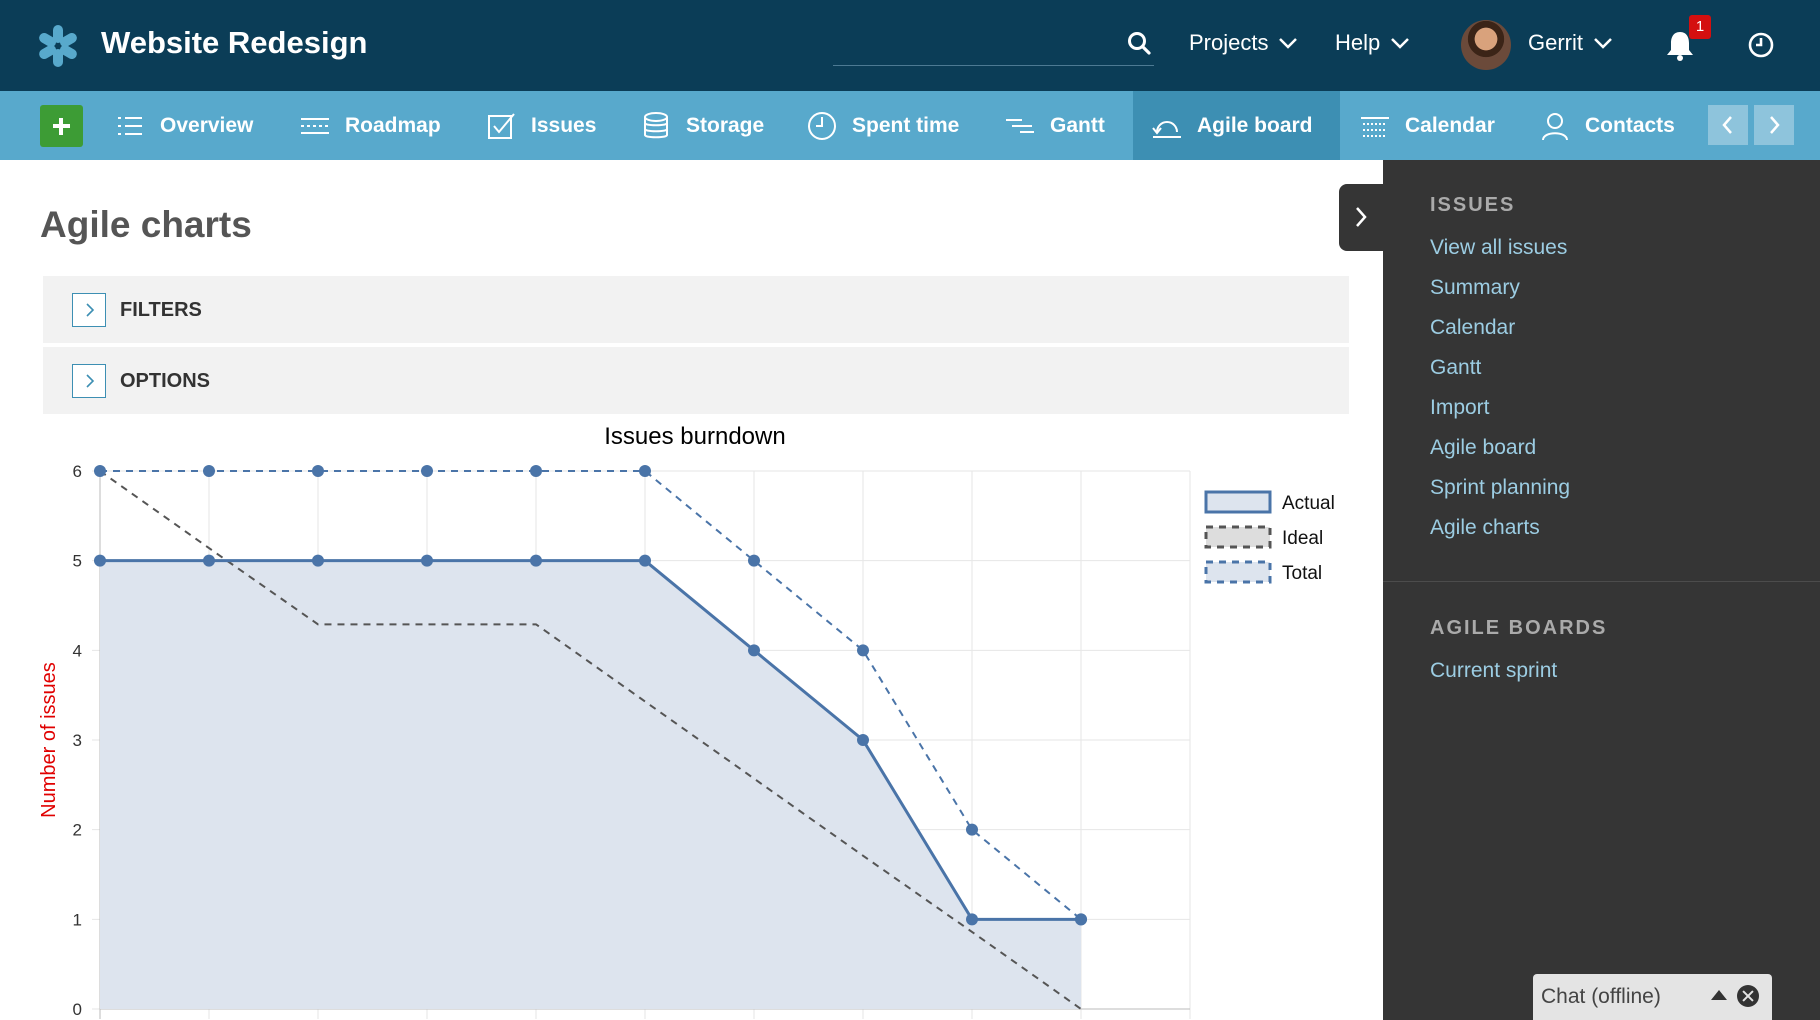 The image size is (1820, 1020). I want to click on tab-overview: Overview, so click(183, 125).